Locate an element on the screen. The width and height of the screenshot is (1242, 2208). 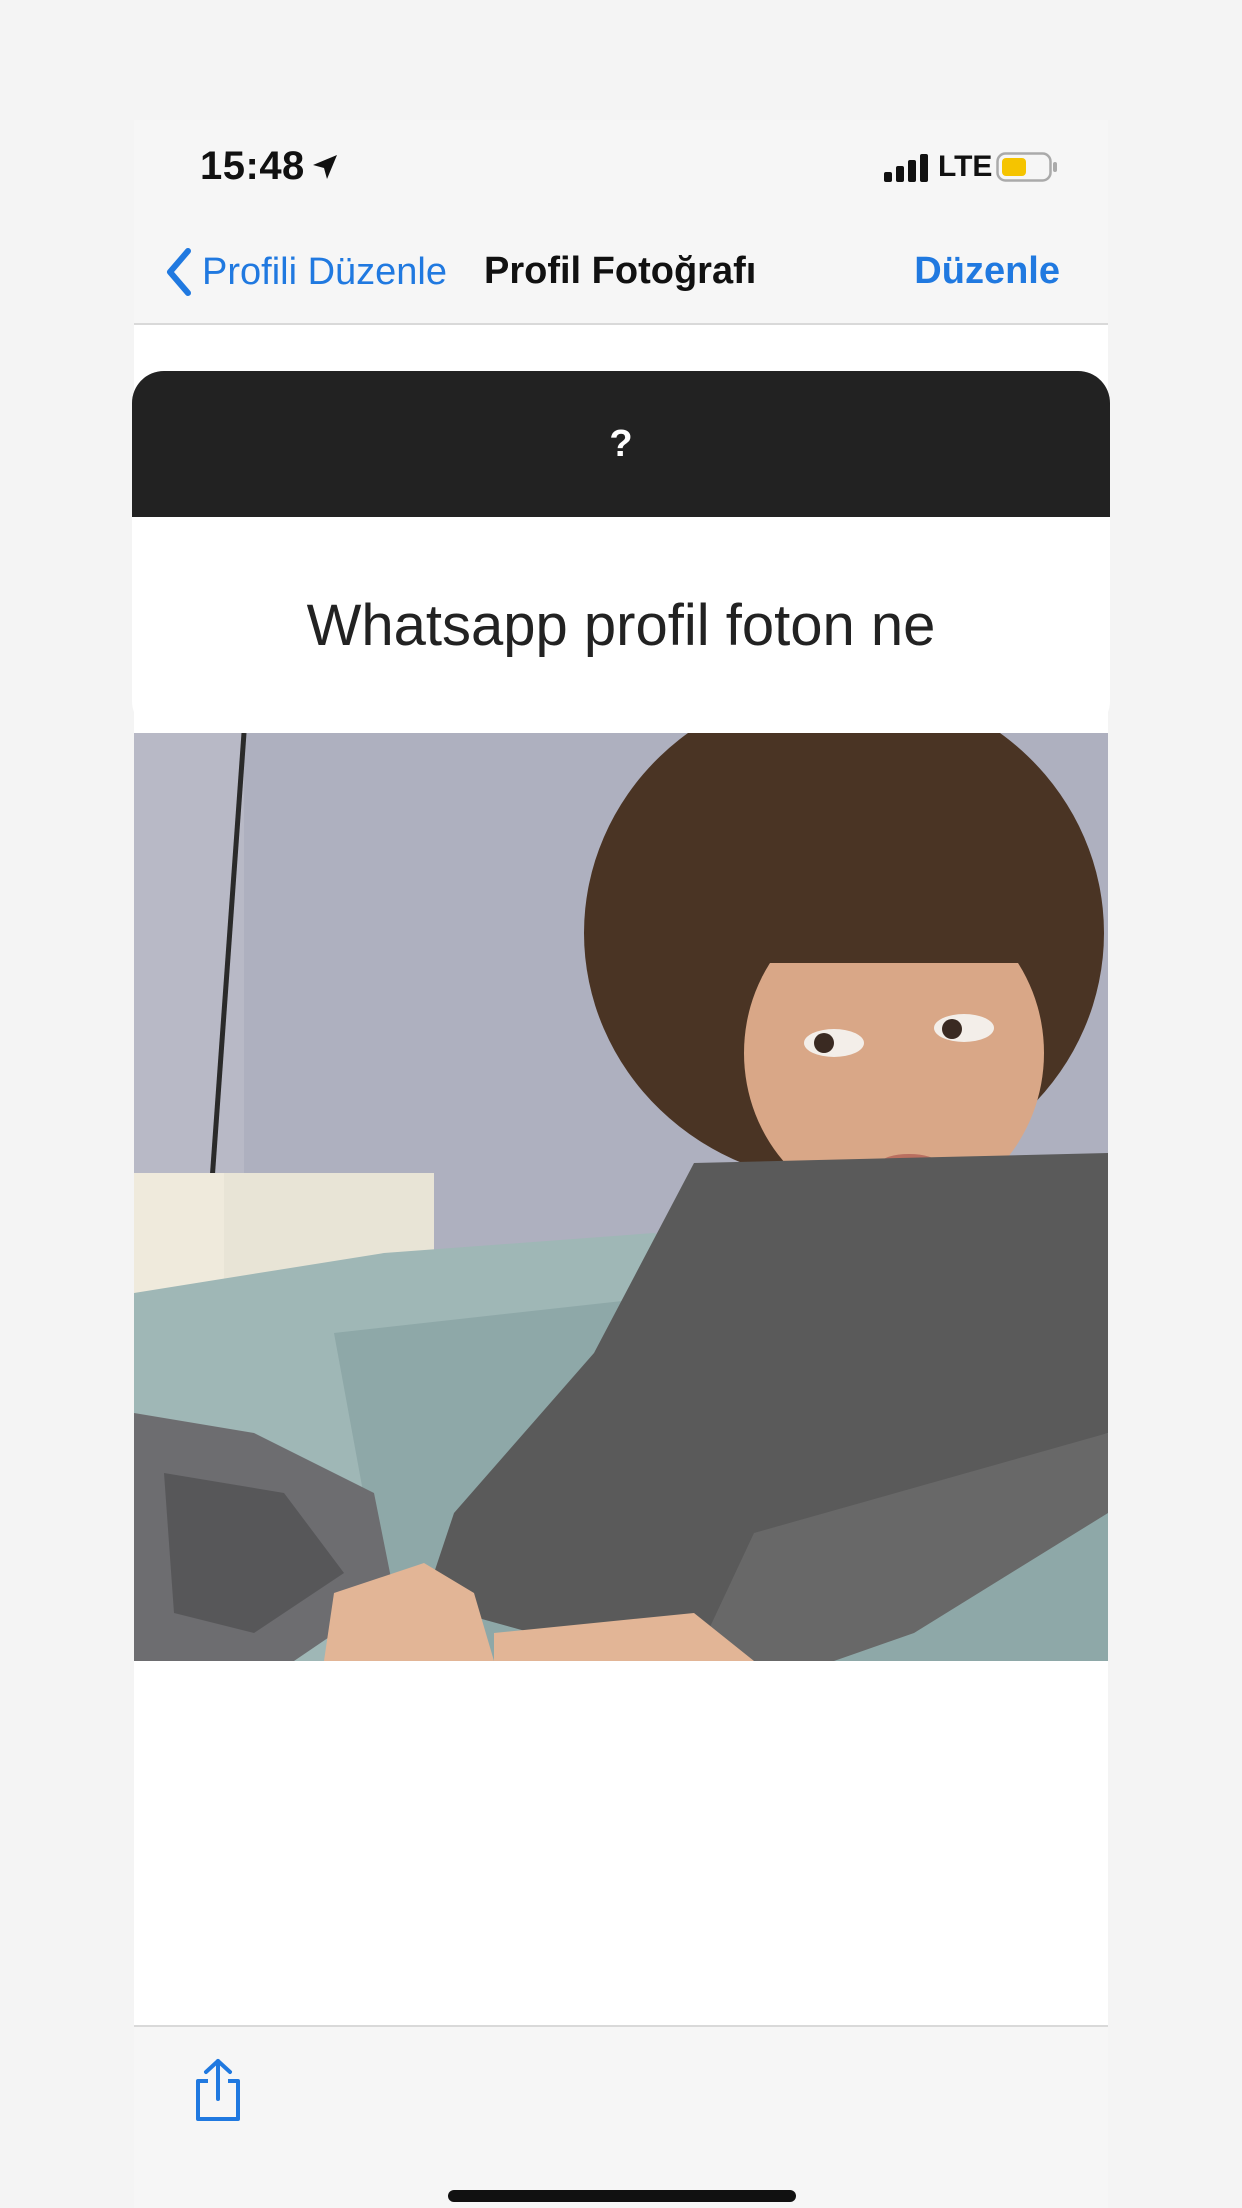
bottom-toolbar is located at coordinates (621, 2116).